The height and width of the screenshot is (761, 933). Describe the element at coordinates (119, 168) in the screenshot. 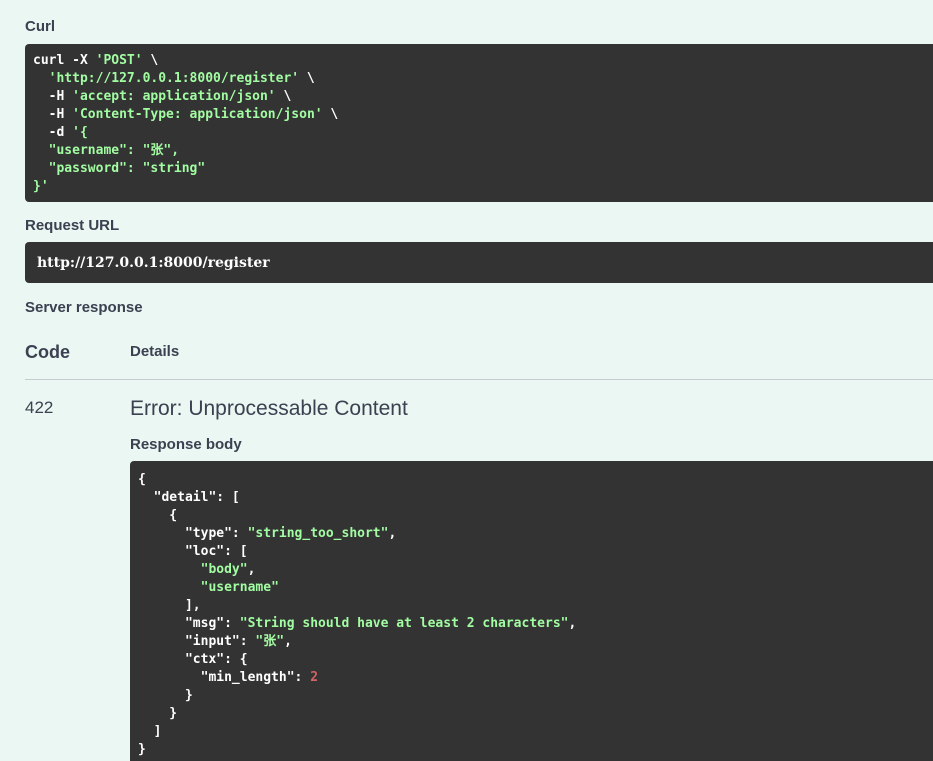

I see `code-token: "password": "string"` at that location.